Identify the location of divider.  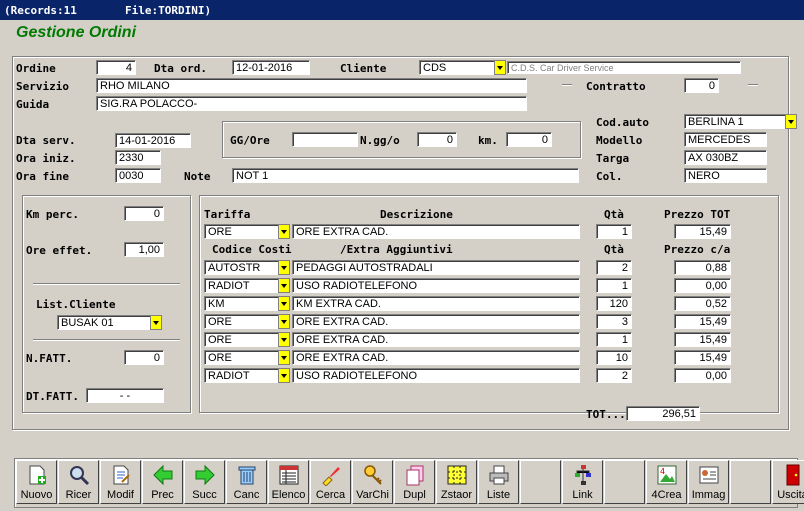
(753, 85).